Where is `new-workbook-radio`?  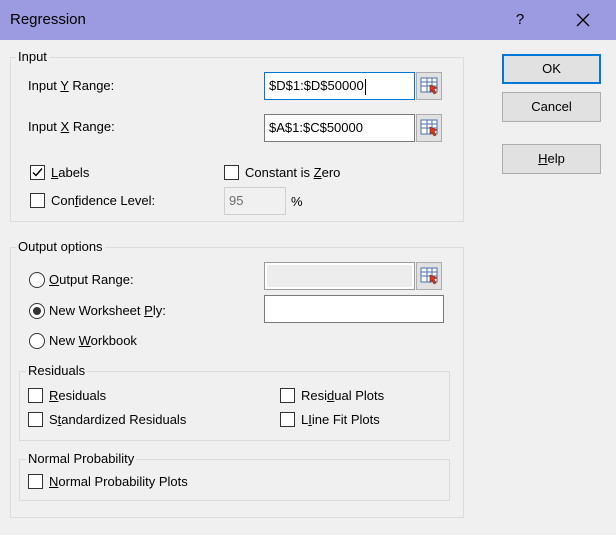 new-workbook-radio is located at coordinates (37, 341).